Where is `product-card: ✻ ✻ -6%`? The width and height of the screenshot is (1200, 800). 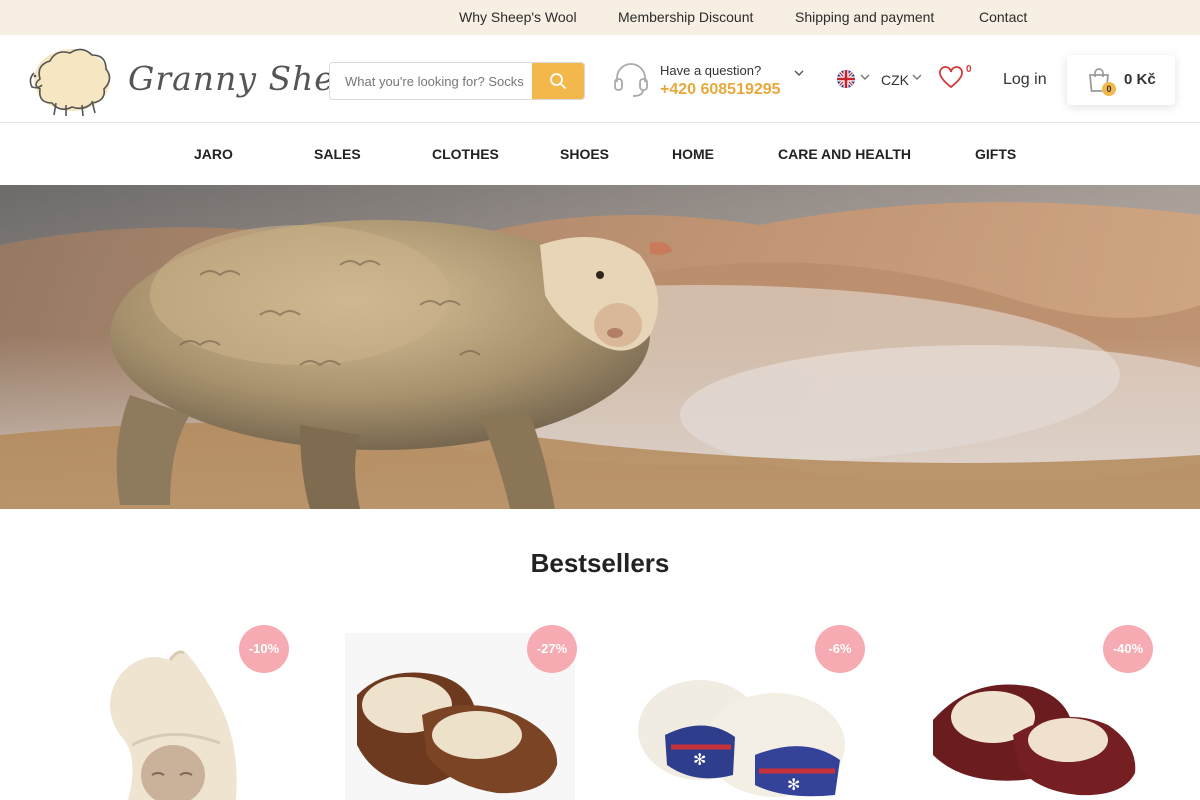 product-card: ✻ ✻ -6% is located at coordinates (740, 712).